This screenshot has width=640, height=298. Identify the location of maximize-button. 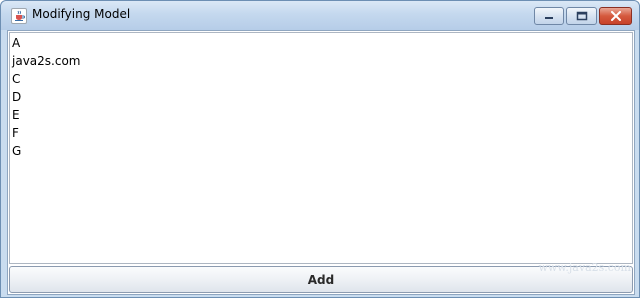
(581, 16).